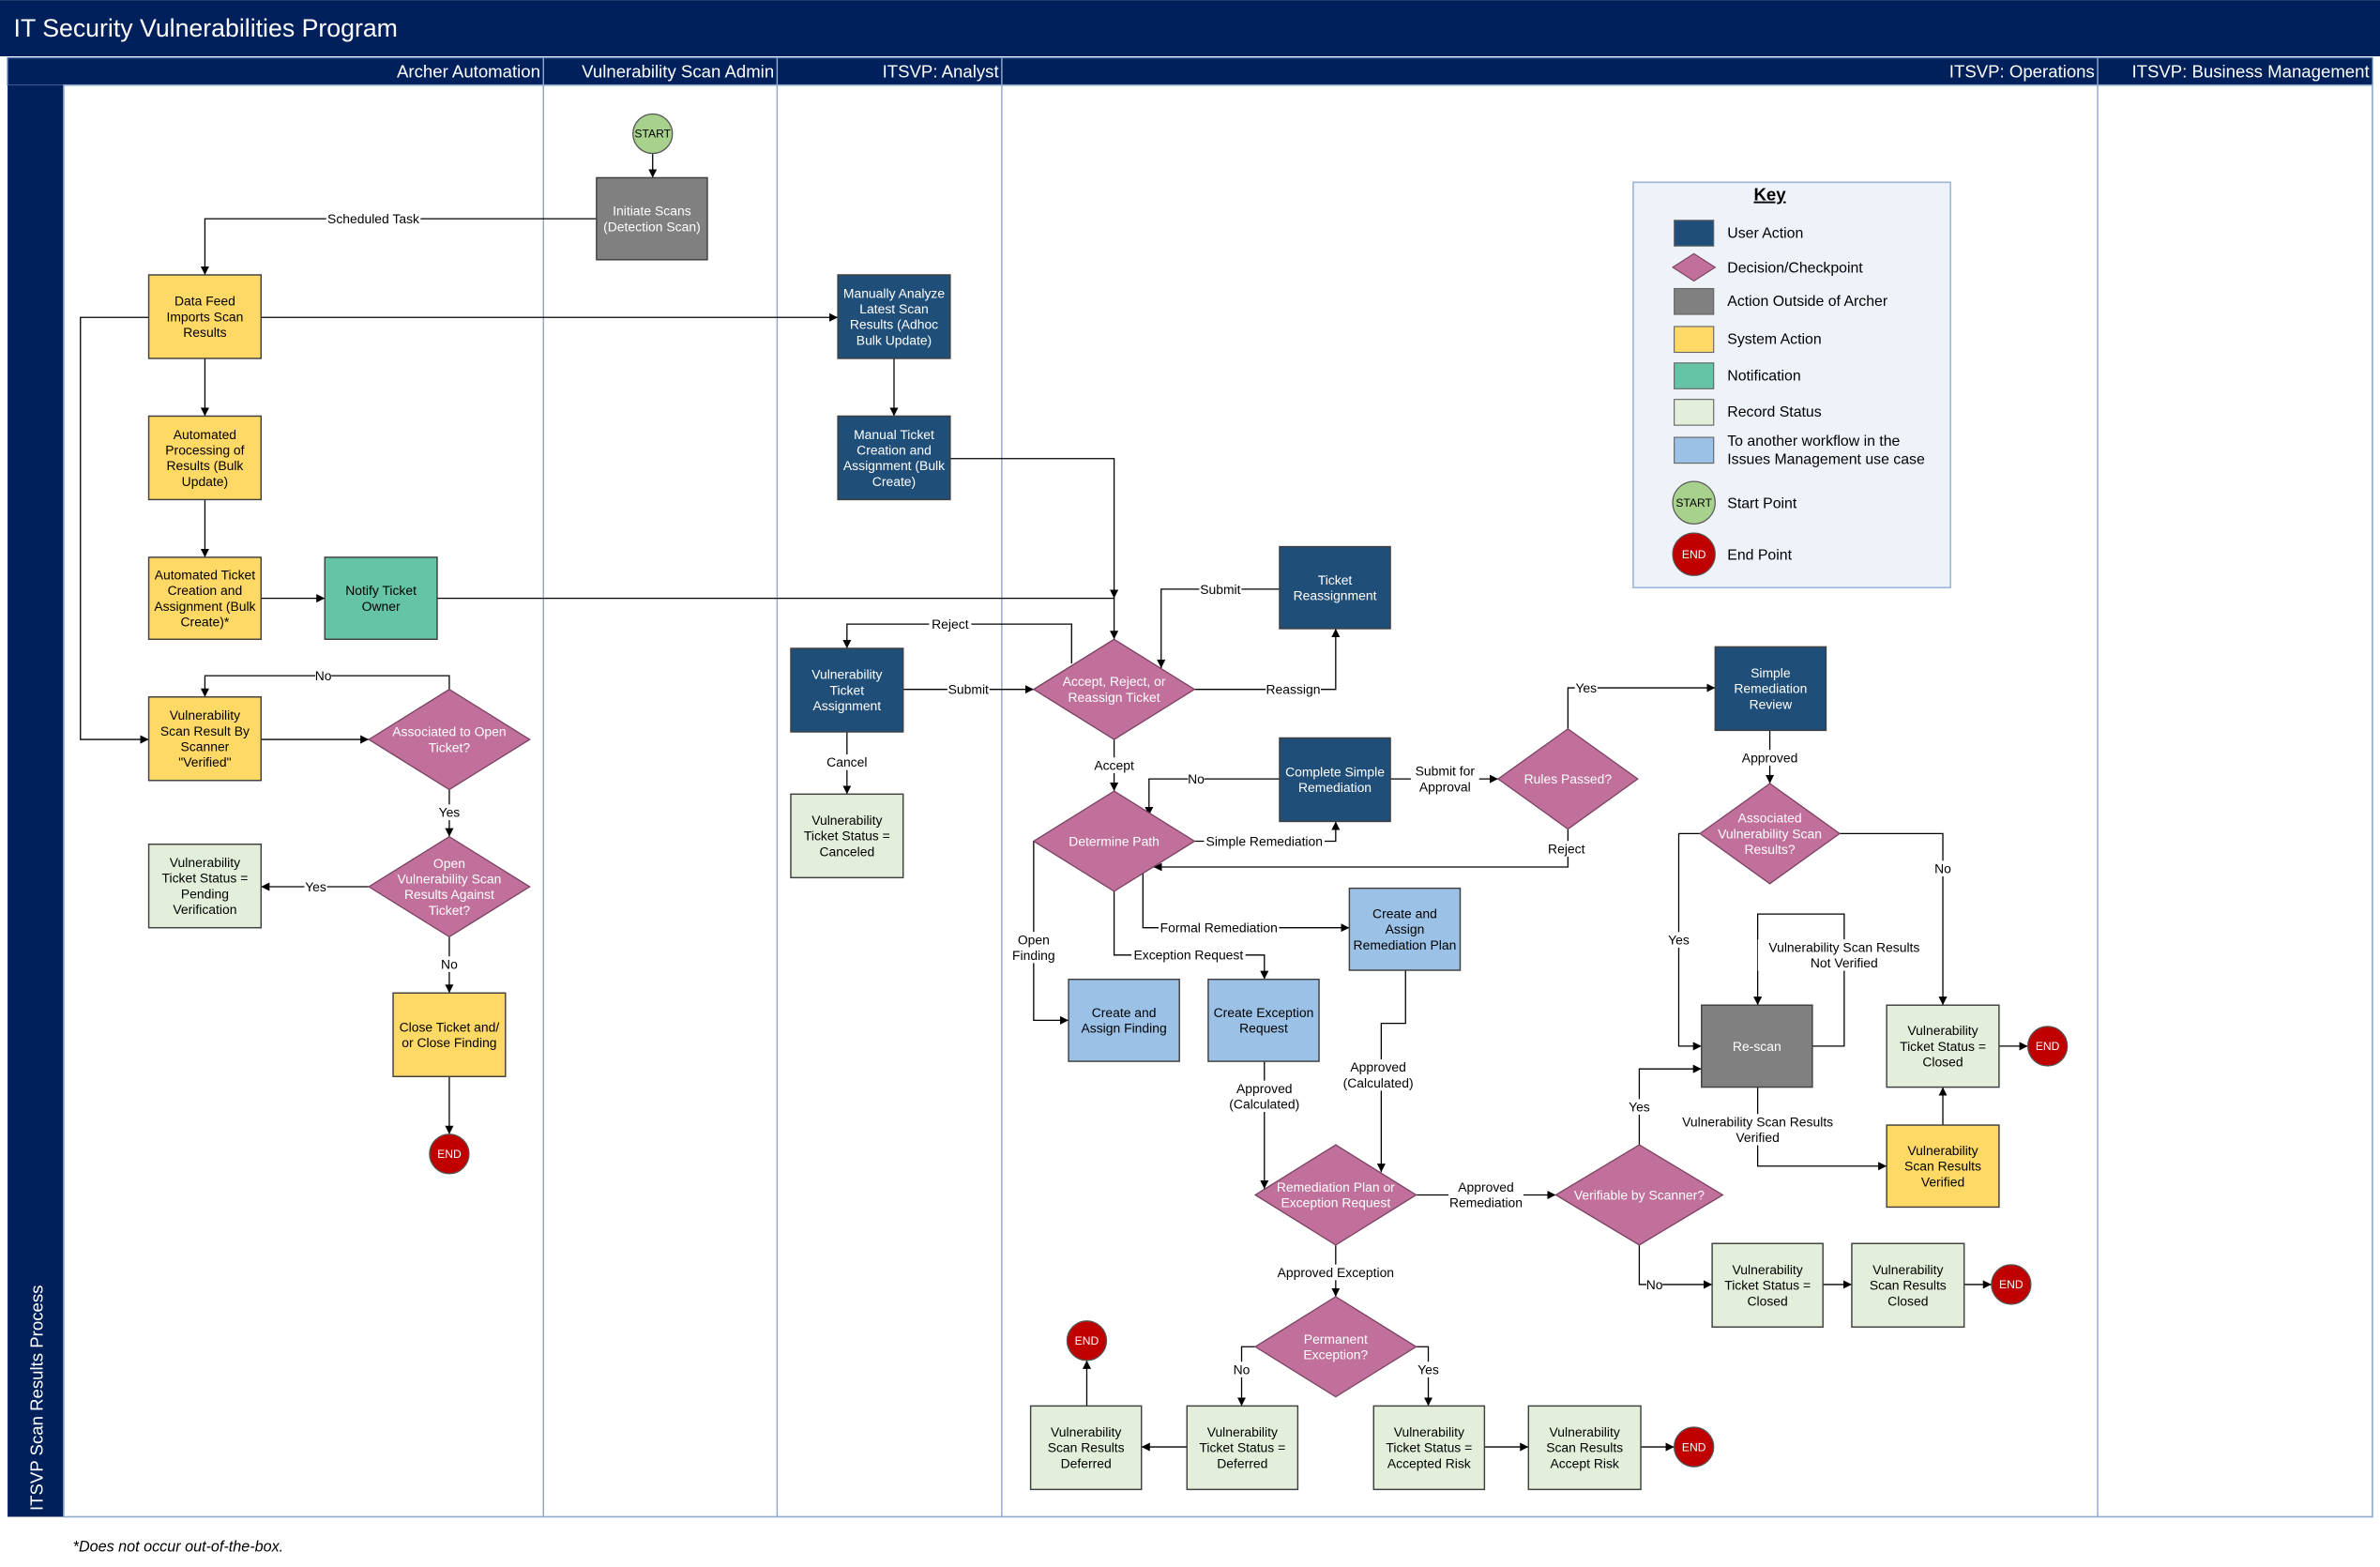 This screenshot has height=1567, width=2380. Describe the element at coordinates (1774, 412) in the screenshot. I see `legend-label: Record Status` at that location.